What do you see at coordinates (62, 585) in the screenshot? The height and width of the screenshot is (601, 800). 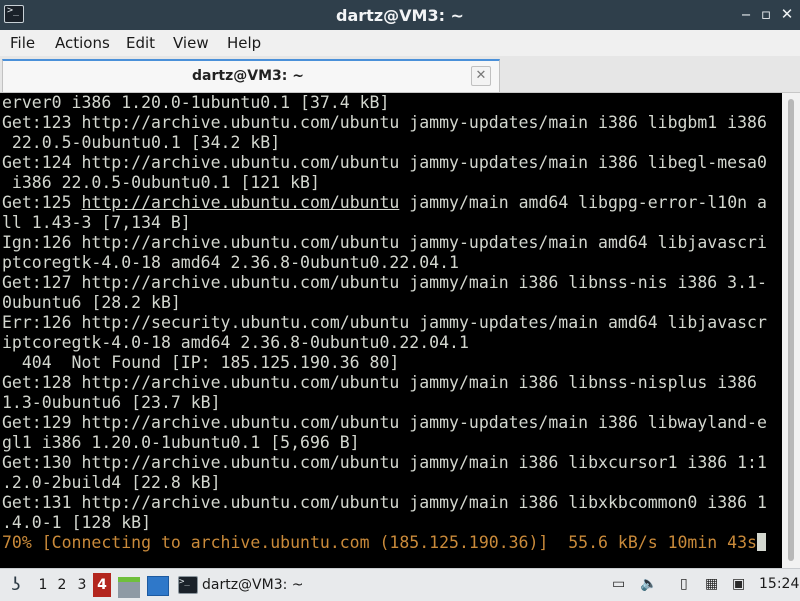 I see `workspace-2: 2` at bounding box center [62, 585].